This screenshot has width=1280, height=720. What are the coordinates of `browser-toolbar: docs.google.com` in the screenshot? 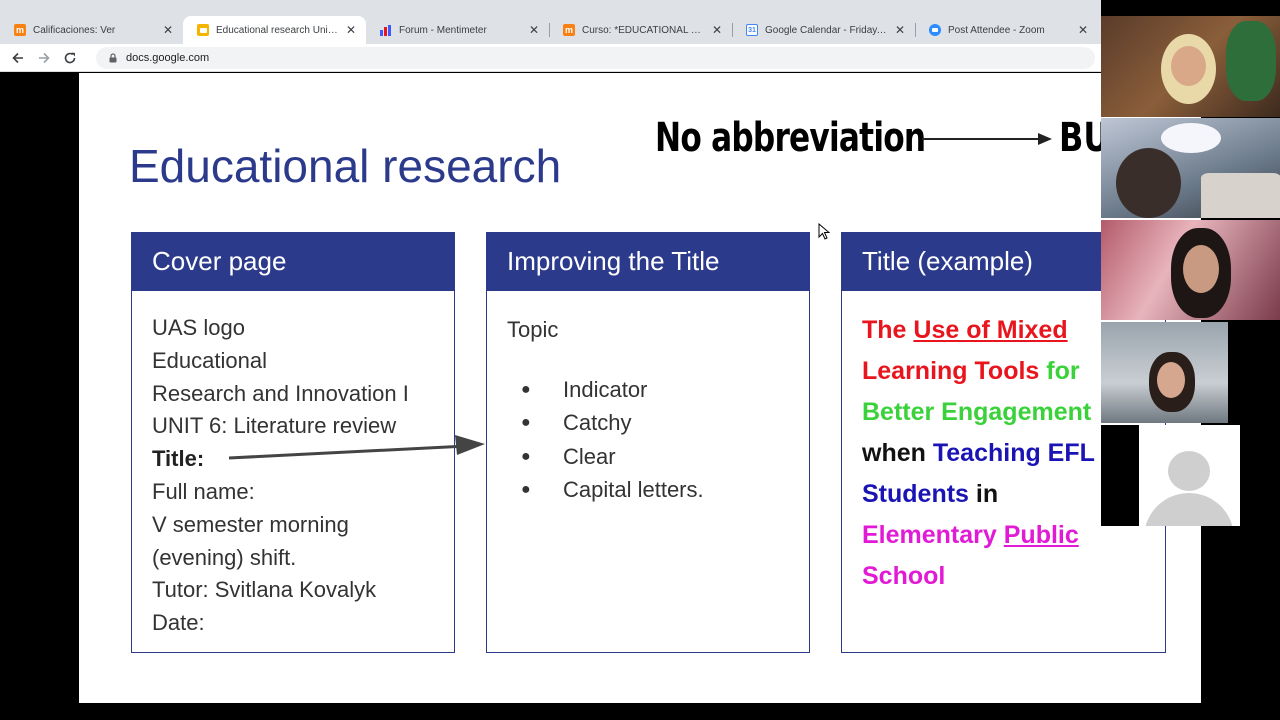 It's located at (550, 58).